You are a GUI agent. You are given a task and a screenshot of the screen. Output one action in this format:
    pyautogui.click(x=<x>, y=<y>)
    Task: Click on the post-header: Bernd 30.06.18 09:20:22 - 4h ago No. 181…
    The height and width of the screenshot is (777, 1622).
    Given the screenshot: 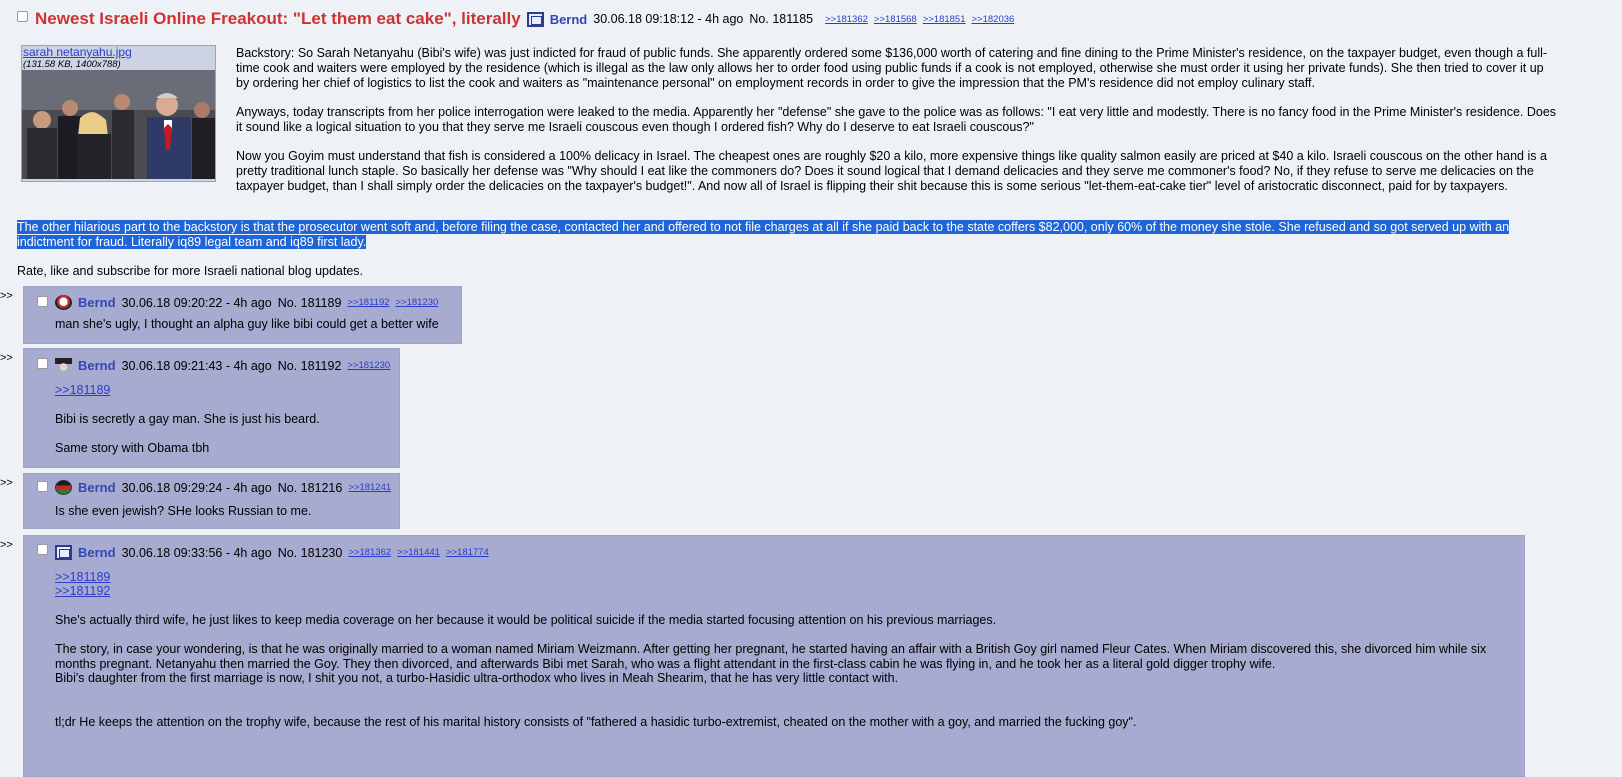 What is the action you would take?
    pyautogui.click(x=246, y=302)
    